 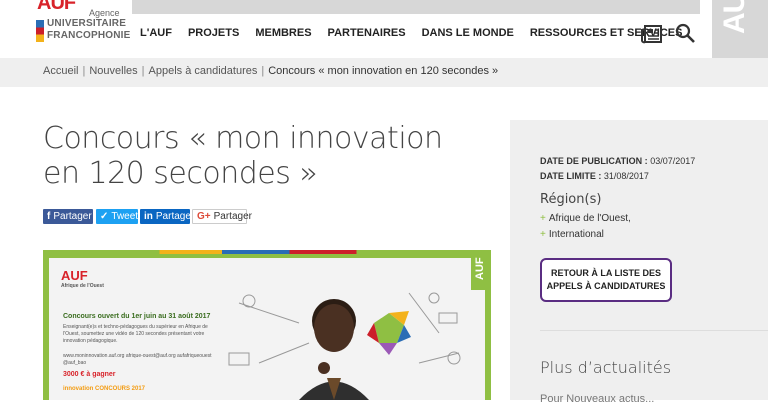 What do you see at coordinates (156, 33) in the screenshot?
I see `nav-item-lauf: L'AUF` at bounding box center [156, 33].